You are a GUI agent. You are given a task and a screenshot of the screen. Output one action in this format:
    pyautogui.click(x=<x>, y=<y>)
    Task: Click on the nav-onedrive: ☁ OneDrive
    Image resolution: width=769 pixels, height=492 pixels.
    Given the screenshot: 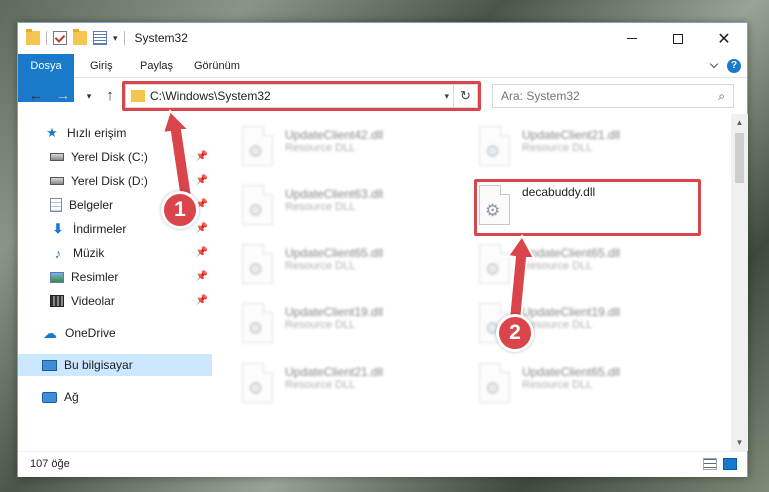 What is the action you would take?
    pyautogui.click(x=115, y=333)
    